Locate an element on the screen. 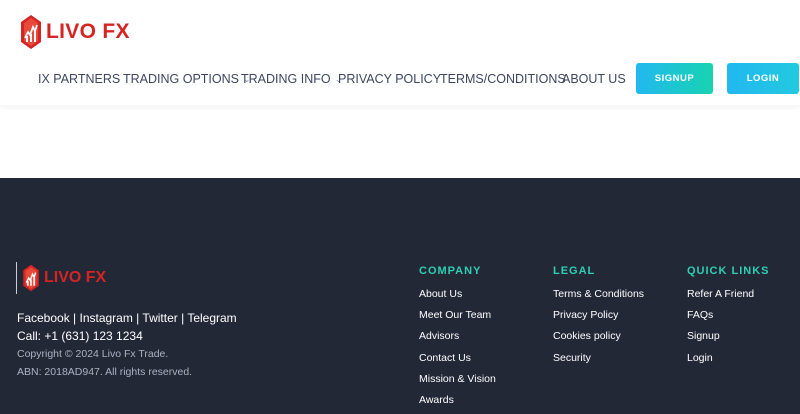 Image resolution: width=800 pixels, height=414 pixels. footer-link-terms-conditions: Terms & Conditions is located at coordinates (598, 297).